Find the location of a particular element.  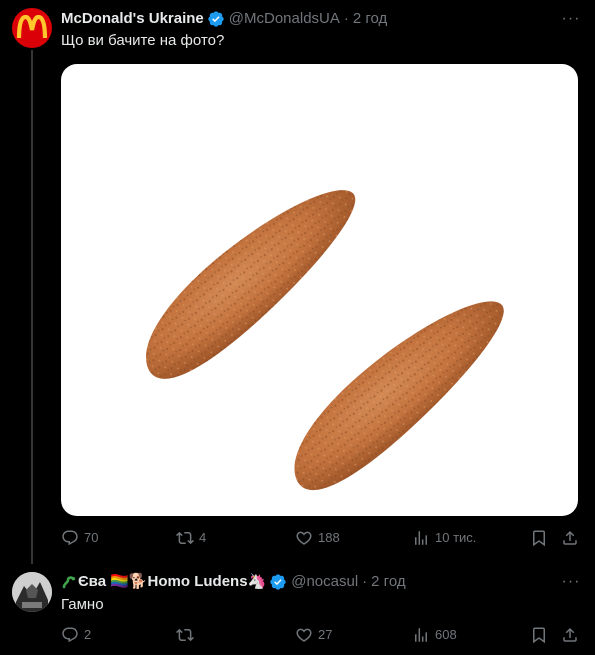

user-avatar-image is located at coordinates (32, 592).